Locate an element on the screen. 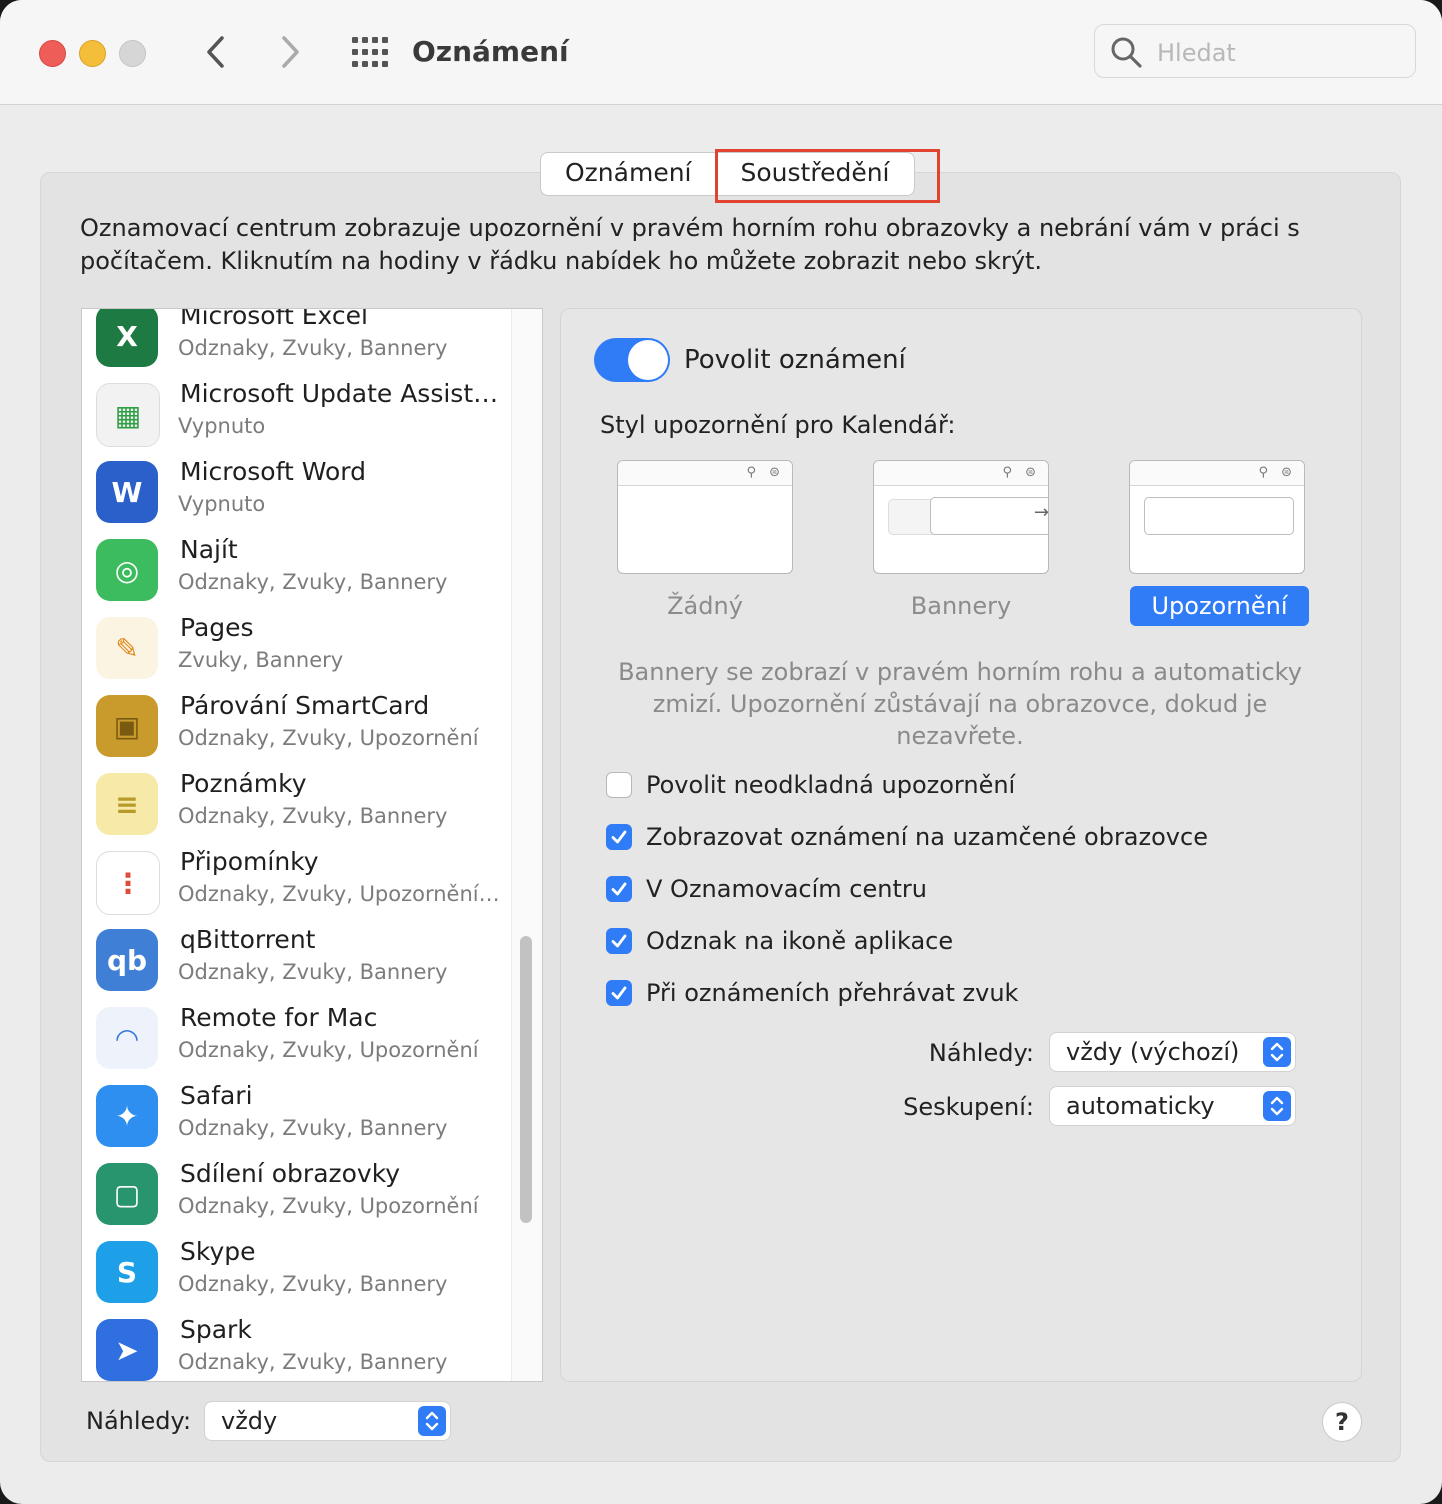 The image size is (1442, 1504). title-bar: Oznámení is located at coordinates (721, 52).